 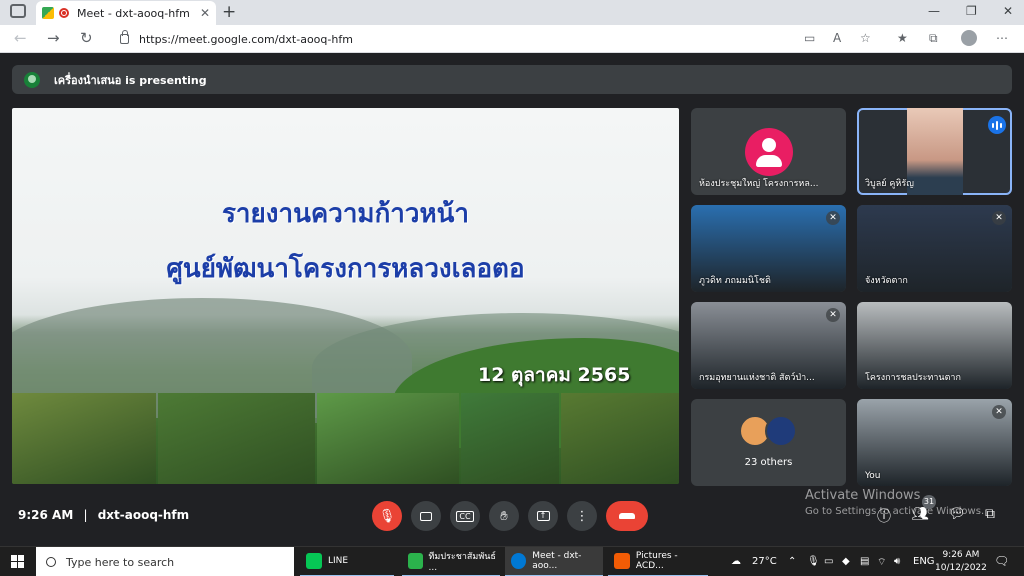 What do you see at coordinates (813, 561) in the screenshot?
I see `mic-tray-icon: 🎙︎` at bounding box center [813, 561].